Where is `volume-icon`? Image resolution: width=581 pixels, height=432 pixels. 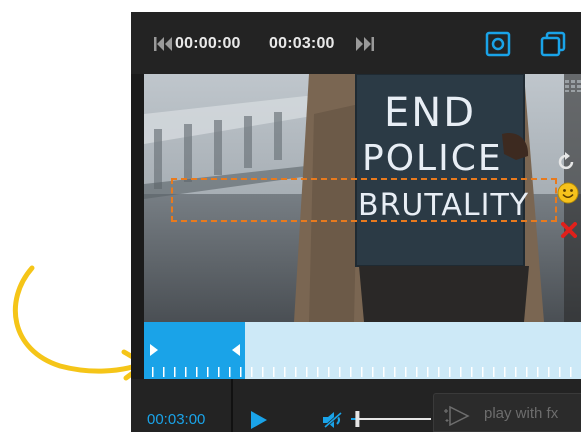
volume-icon is located at coordinates (333, 420).